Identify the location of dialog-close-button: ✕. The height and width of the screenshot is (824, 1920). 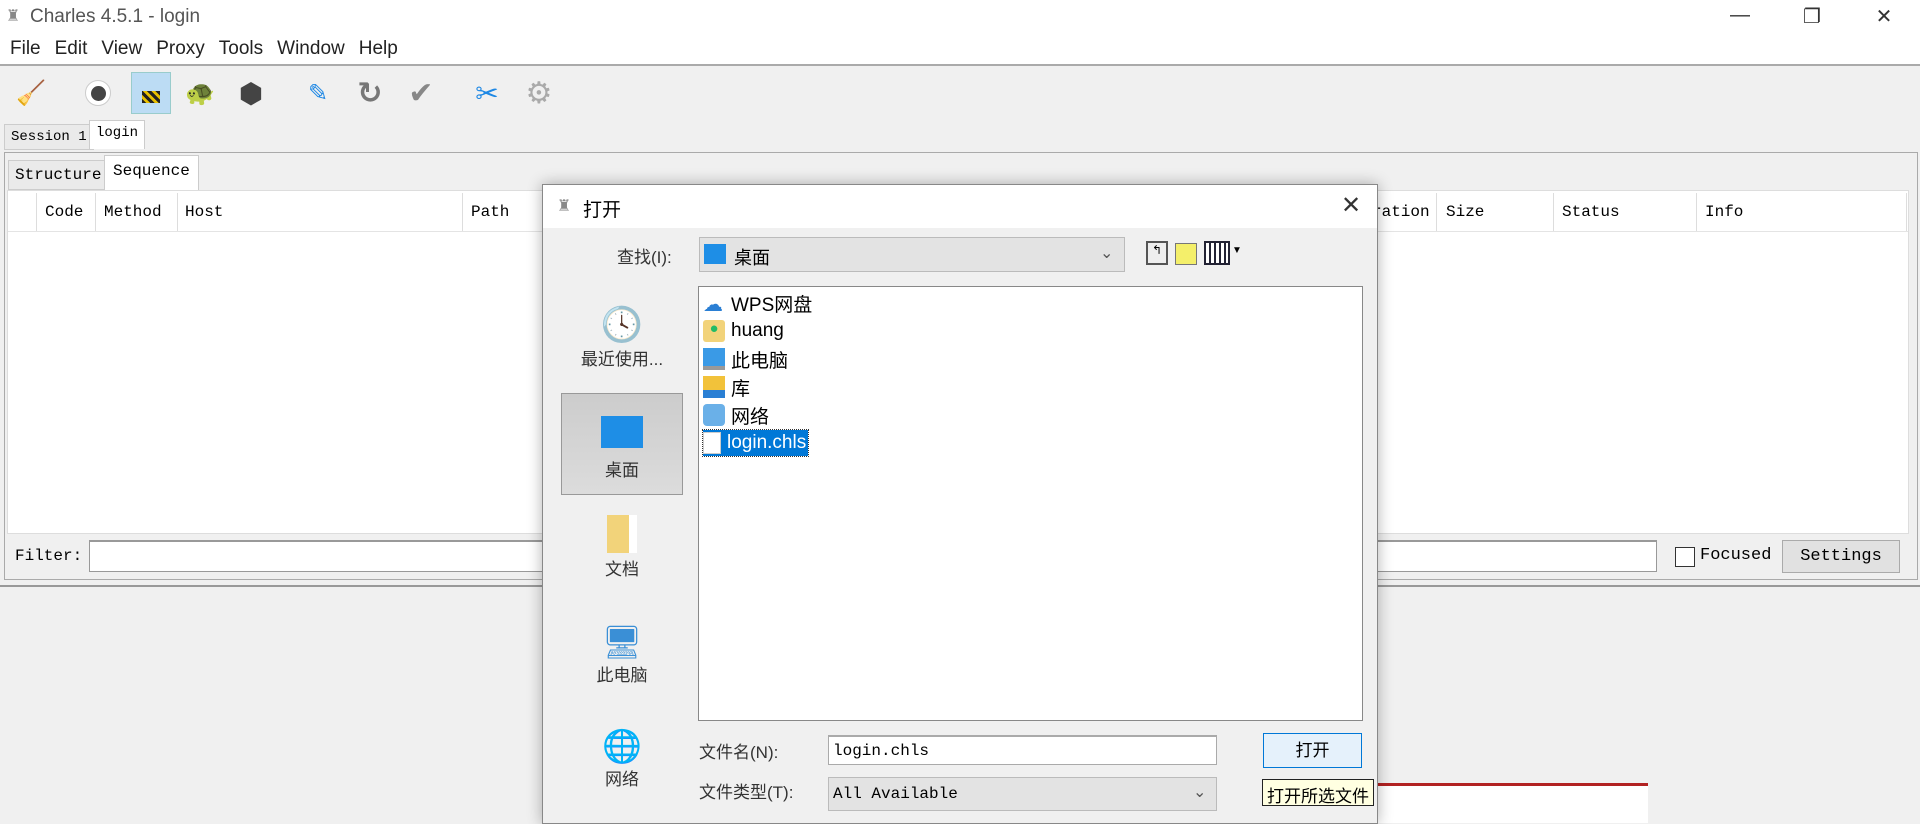
(1351, 205).